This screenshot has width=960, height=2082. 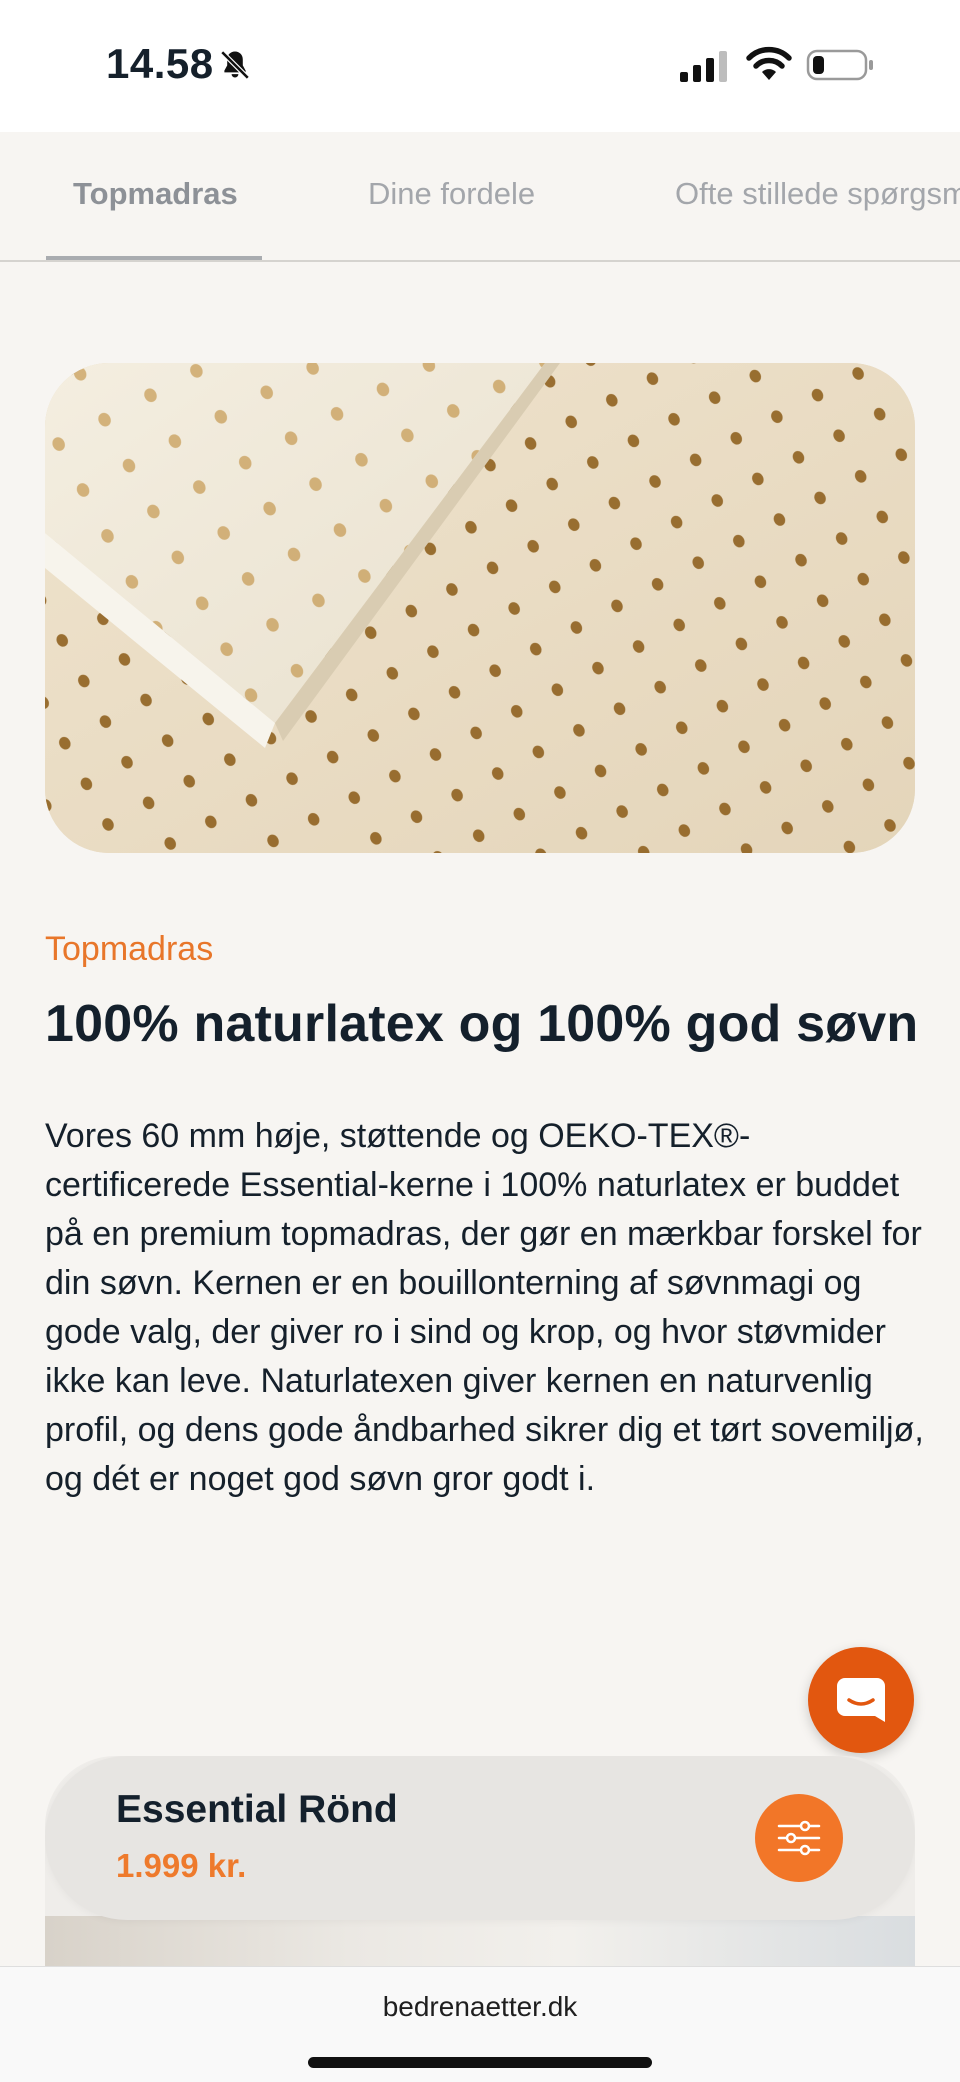 I want to click on status-bar: 14.58, so click(x=480, y=66).